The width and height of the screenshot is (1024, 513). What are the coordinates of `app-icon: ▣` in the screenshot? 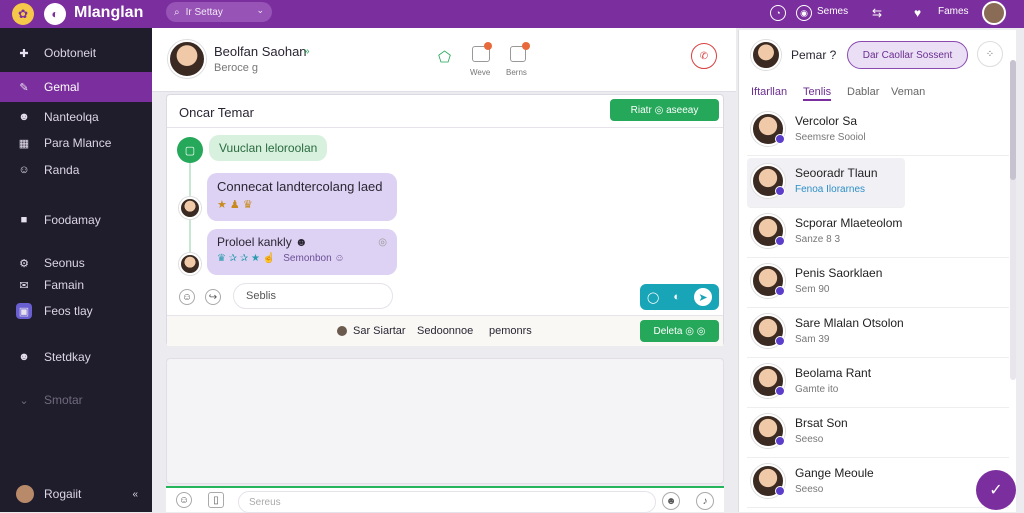 It's located at (24, 311).